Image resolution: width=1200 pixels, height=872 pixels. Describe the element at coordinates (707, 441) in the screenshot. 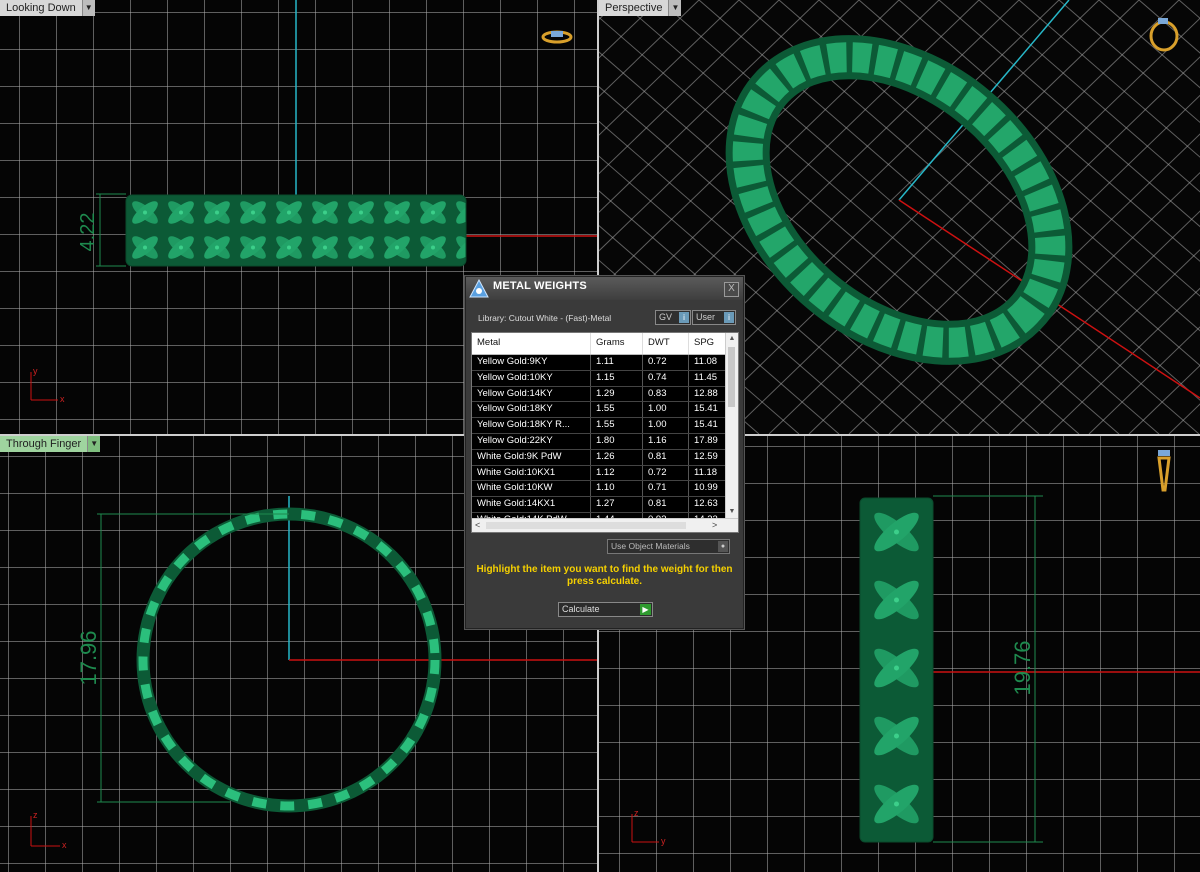

I see `cell-spg: 17.89` at that location.